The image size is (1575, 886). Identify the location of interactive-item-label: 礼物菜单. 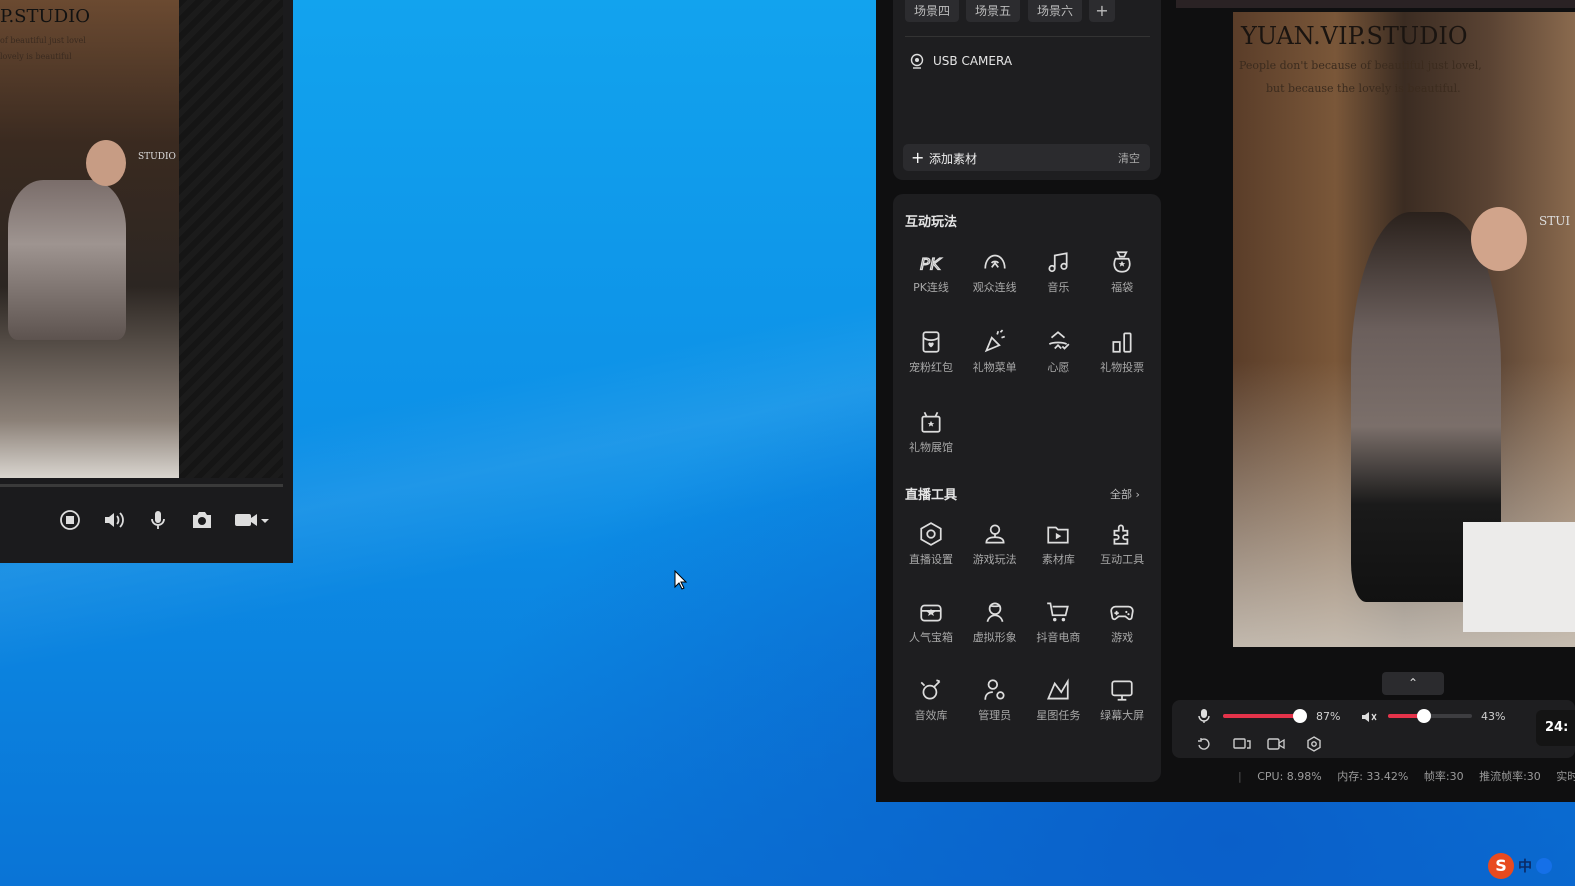
(994, 367).